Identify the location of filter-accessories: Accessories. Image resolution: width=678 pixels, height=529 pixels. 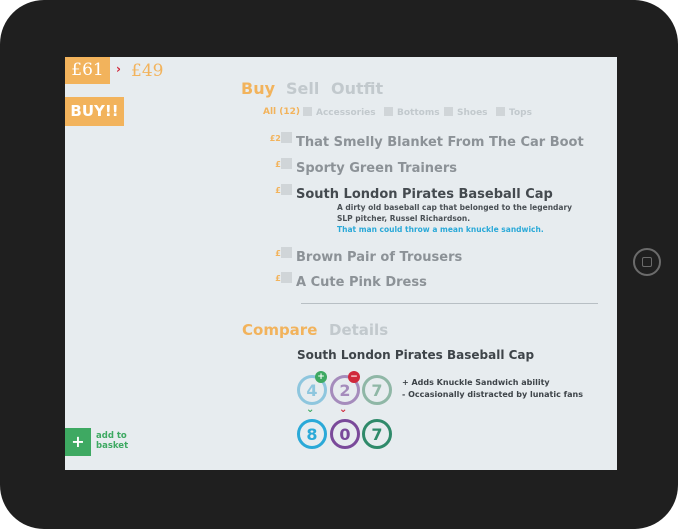
(339, 112).